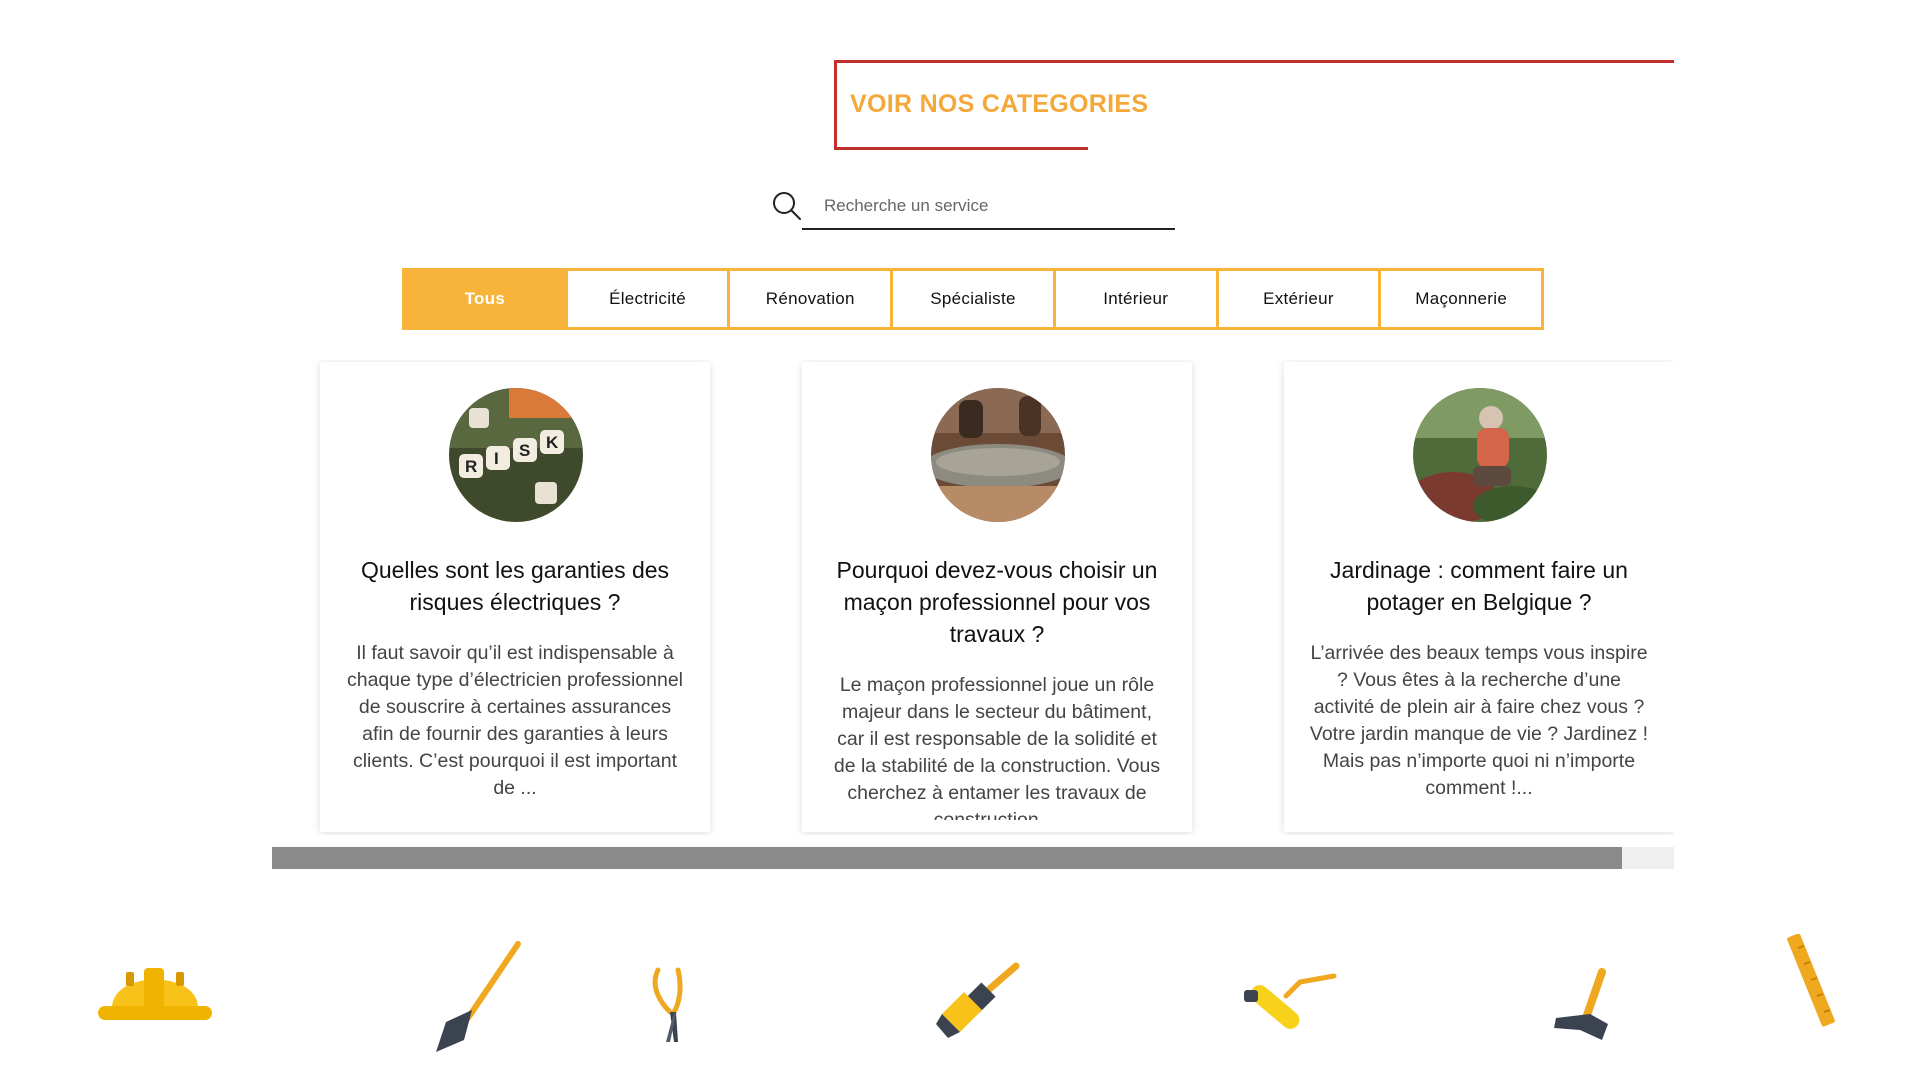  Describe the element at coordinates (496, 458) in the screenshot. I see `svg-text: I` at that location.